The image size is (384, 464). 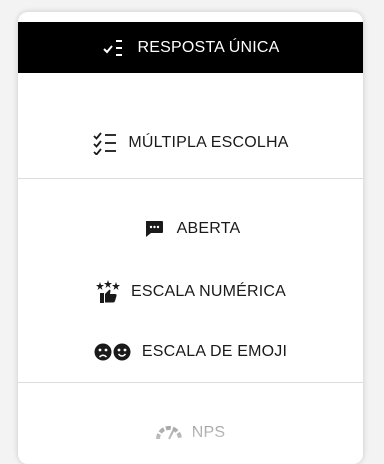 I want to click on gauge-icon, so click(x=168, y=433).